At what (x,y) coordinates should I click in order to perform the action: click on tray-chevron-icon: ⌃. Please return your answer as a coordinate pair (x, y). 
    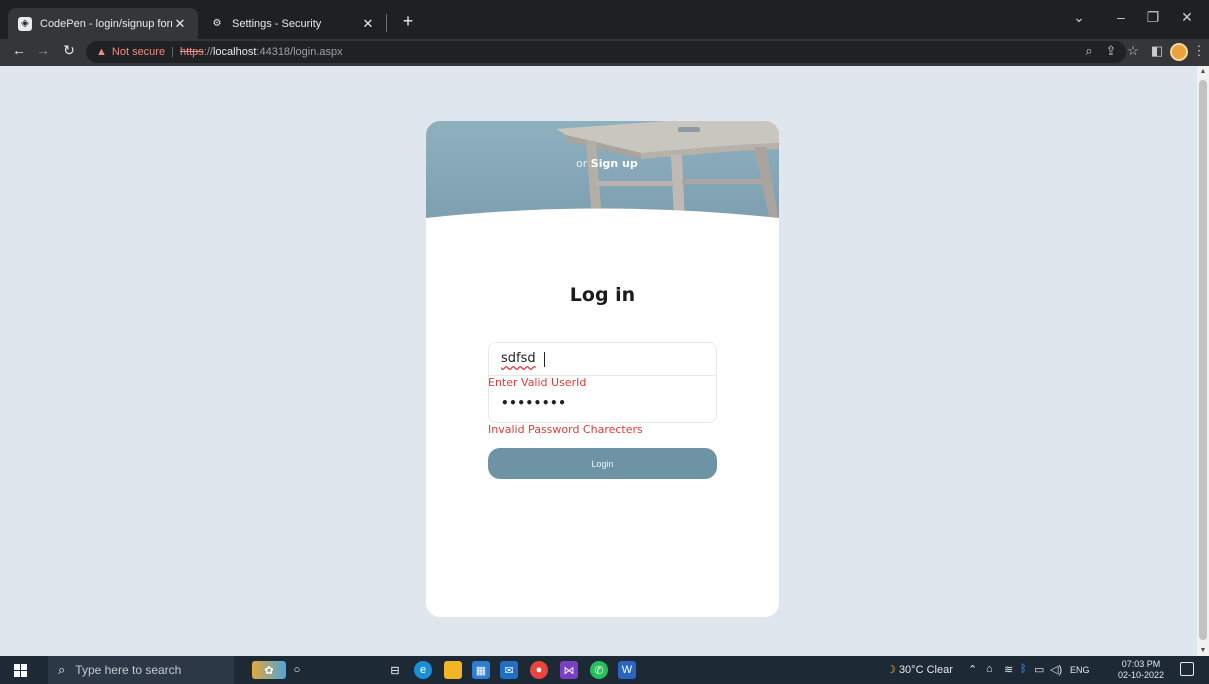
    Looking at the image, I should click on (972, 669).